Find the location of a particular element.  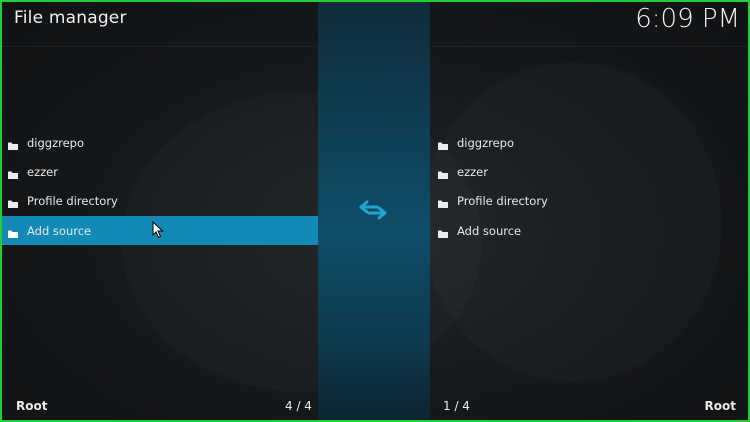

swap-arrows-icon is located at coordinates (373, 210).